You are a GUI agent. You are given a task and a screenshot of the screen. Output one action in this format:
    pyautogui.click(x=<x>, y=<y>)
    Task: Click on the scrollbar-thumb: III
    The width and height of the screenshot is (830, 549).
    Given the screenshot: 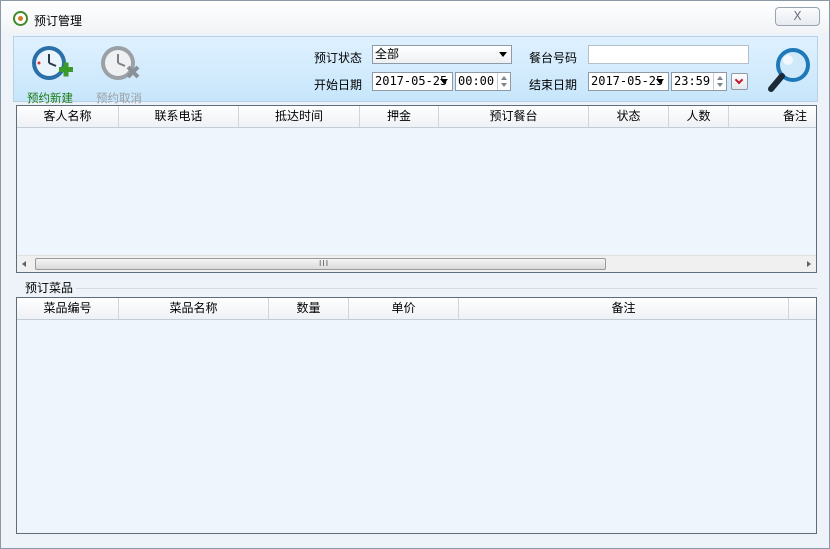 What is the action you would take?
    pyautogui.click(x=320, y=264)
    